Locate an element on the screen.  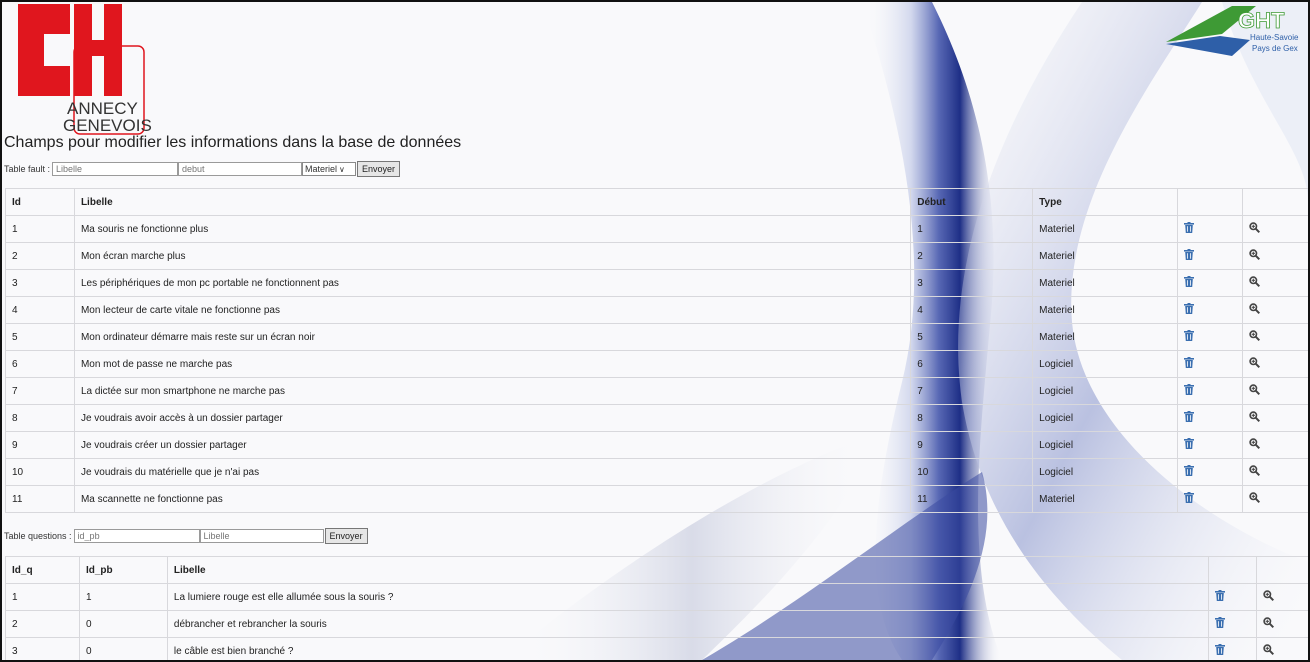
cell-libelle: le câble est bien branché ? is located at coordinates (688, 648).